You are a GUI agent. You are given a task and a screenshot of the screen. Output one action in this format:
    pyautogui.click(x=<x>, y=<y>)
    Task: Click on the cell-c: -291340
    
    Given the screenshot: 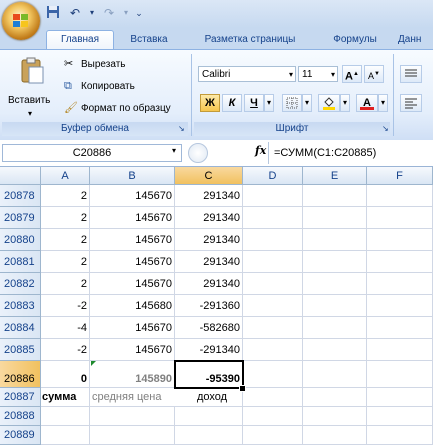 What is the action you would take?
    pyautogui.click(x=209, y=350)
    